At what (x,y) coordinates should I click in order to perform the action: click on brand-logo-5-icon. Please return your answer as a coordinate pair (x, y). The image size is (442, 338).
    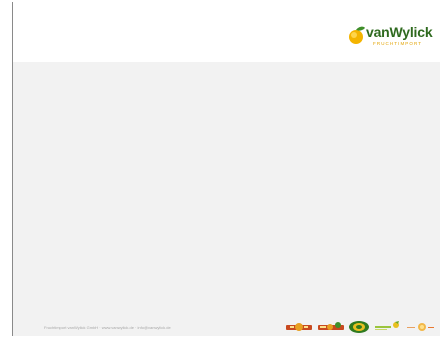
    Looking at the image, I should click on (422, 327).